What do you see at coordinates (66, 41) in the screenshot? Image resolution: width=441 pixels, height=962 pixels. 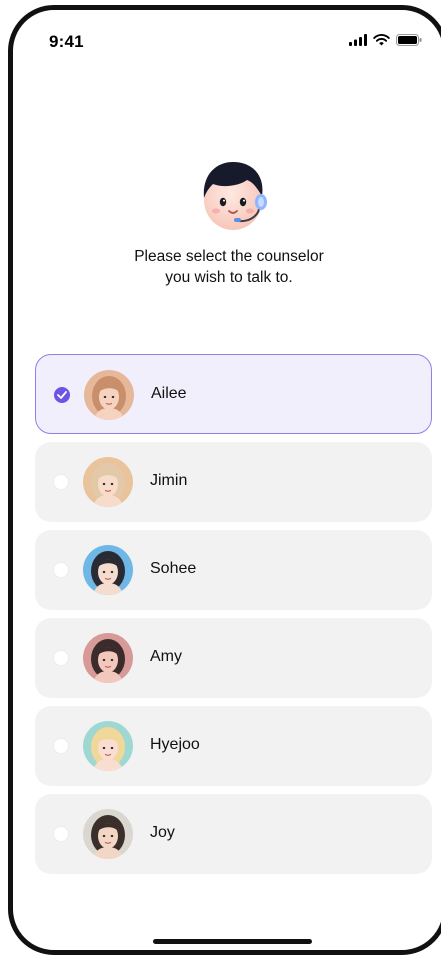 I see `status-time: 9:41` at bounding box center [66, 41].